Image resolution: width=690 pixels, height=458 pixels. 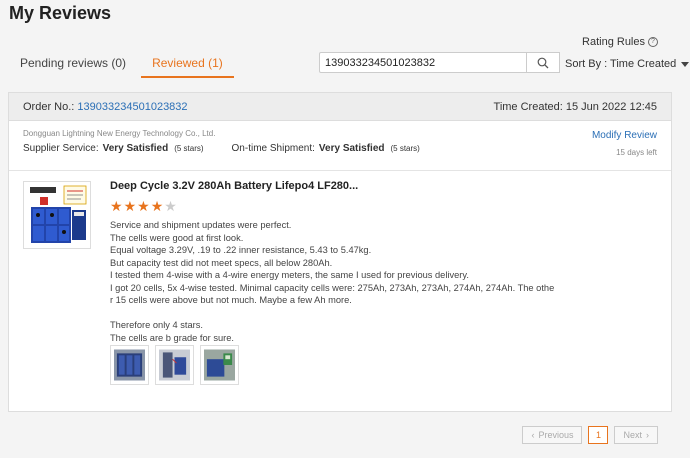 I want to click on photo-meter-image, so click(x=219, y=365).